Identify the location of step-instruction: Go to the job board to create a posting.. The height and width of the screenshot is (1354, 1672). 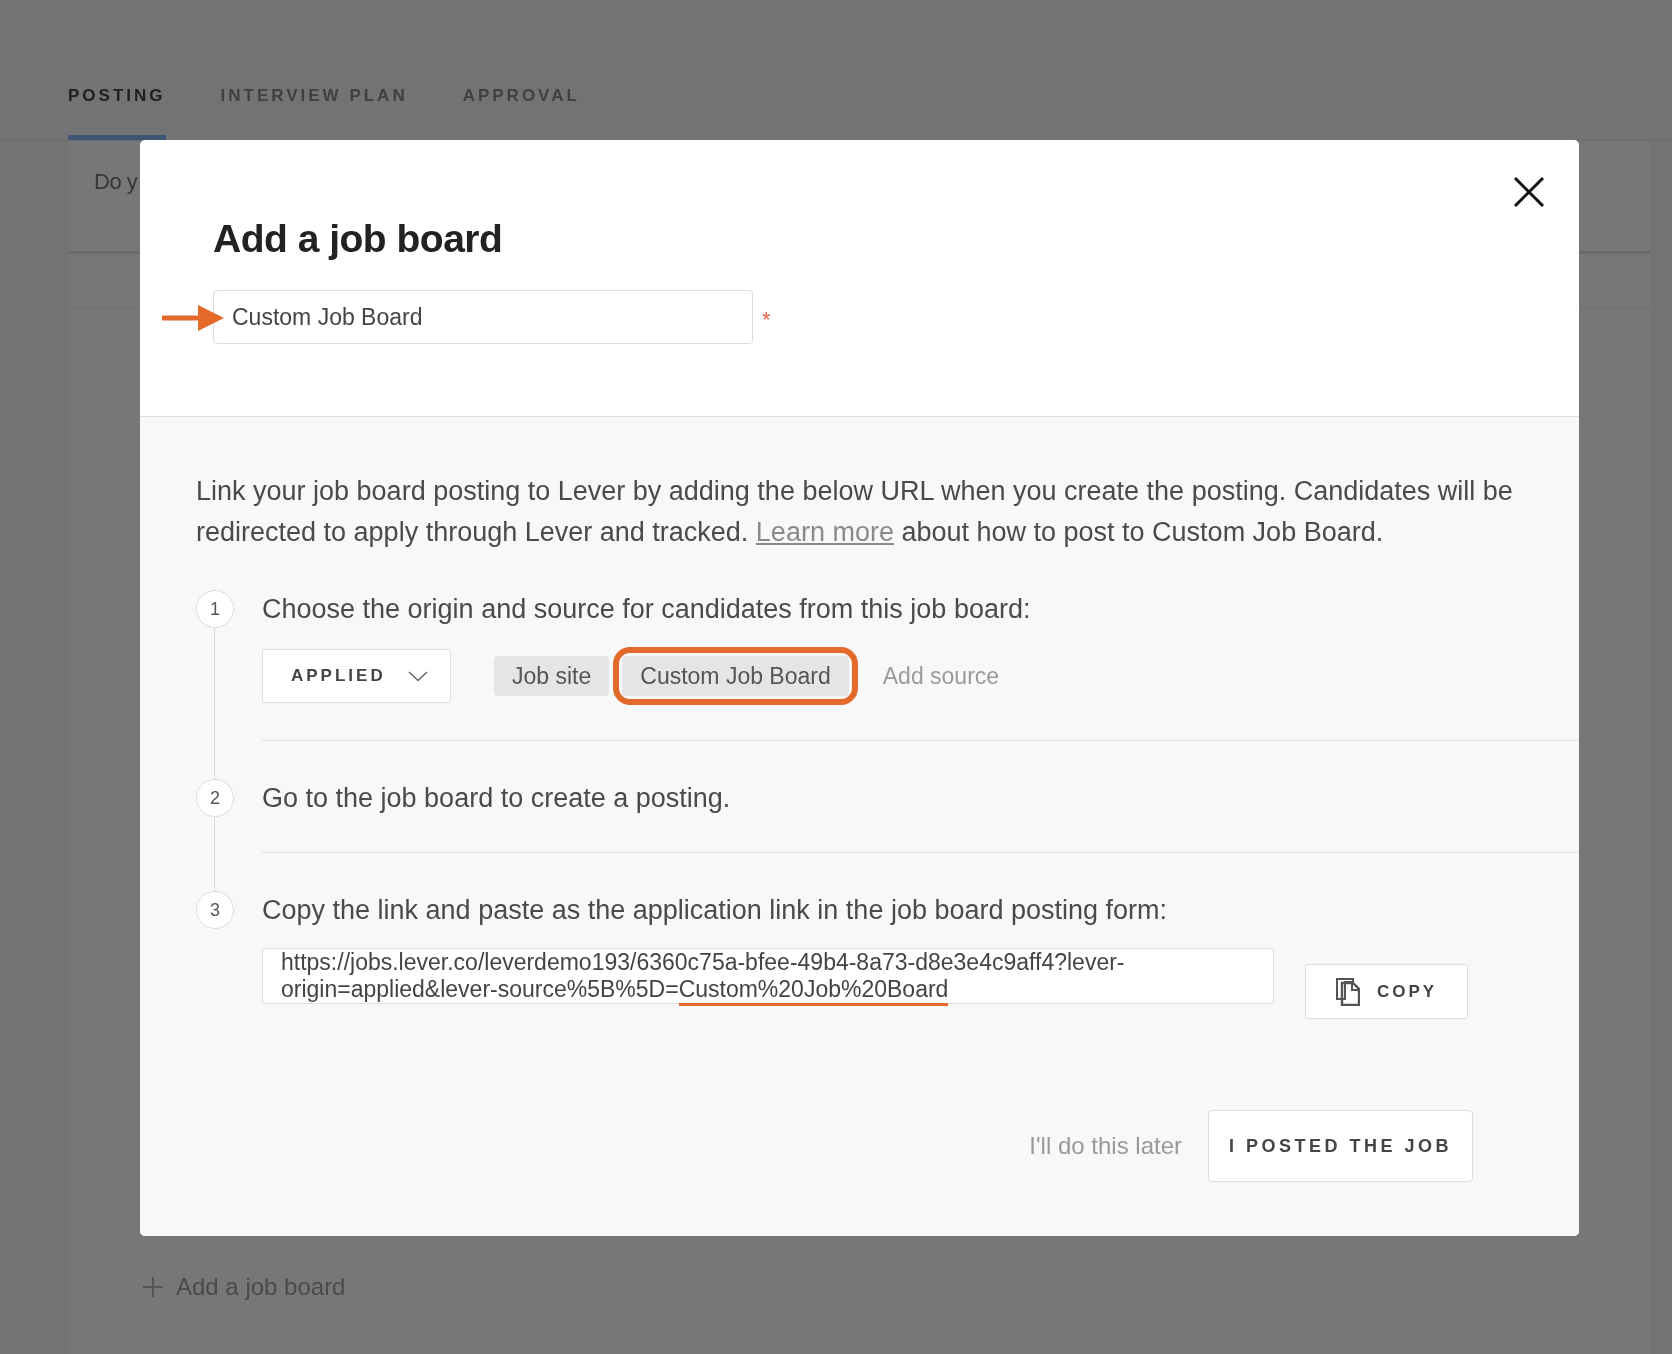
(497, 798).